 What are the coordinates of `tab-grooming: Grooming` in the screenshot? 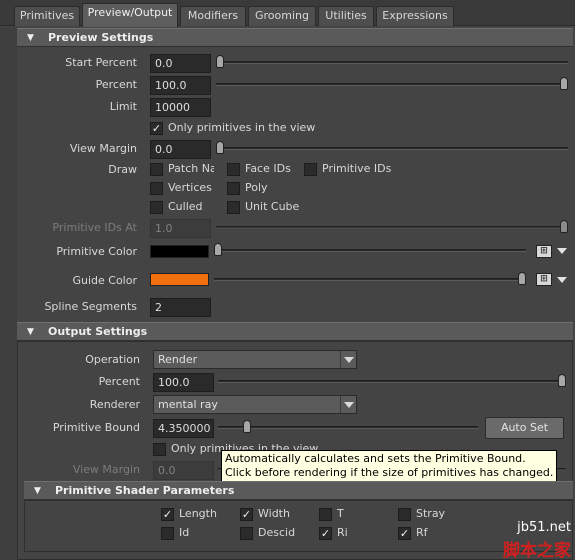 It's located at (282, 16).